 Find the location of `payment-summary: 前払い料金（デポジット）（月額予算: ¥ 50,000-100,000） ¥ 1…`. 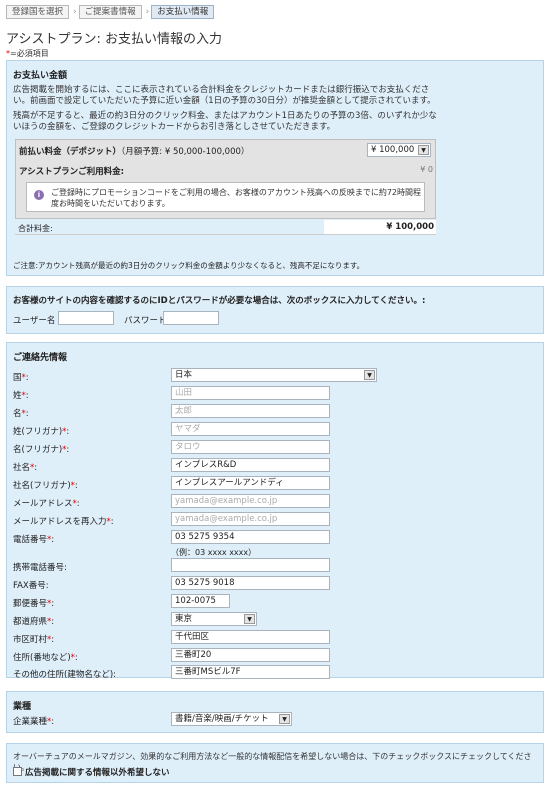

payment-summary: 前払い料金（デポジット）（月額予算: ¥ 50,000-100,000） ¥ 1… is located at coordinates (225, 179).